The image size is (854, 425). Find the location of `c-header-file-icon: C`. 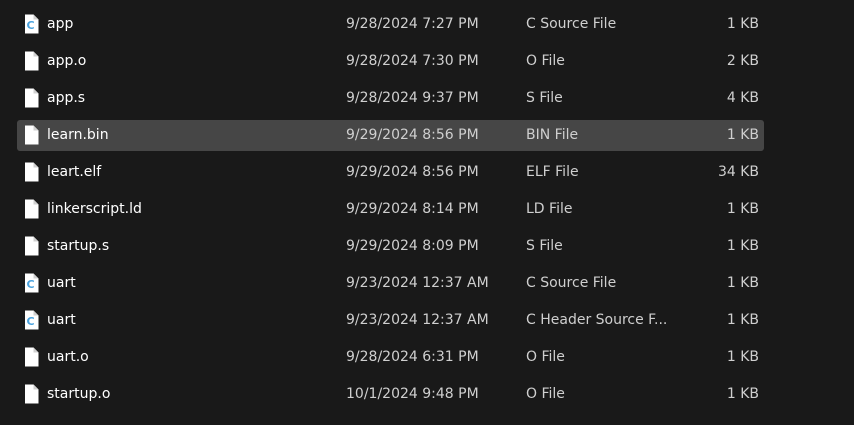

c-header-file-icon: C is located at coordinates (31, 320).